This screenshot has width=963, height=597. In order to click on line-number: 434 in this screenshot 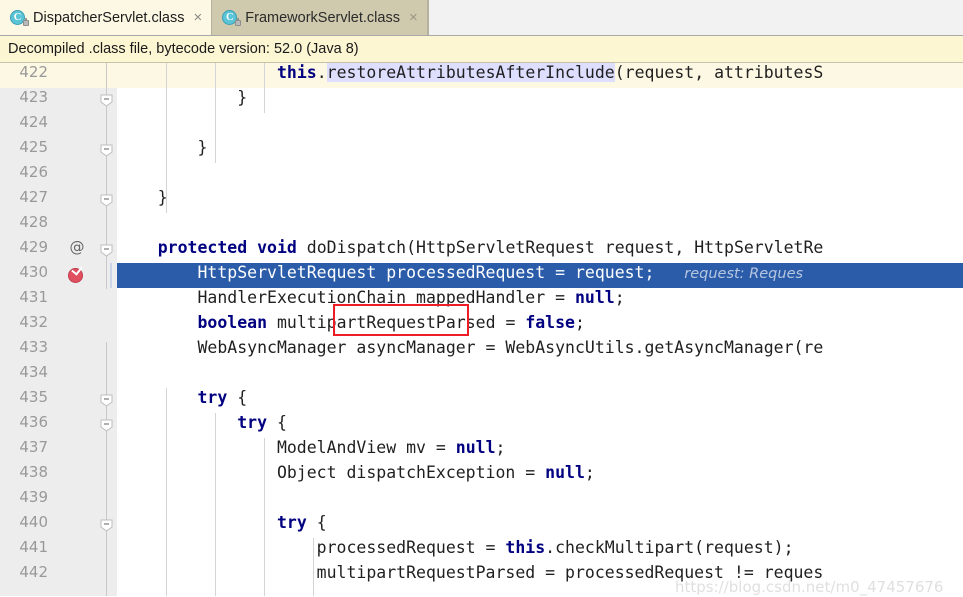, I will do `click(33, 372)`.